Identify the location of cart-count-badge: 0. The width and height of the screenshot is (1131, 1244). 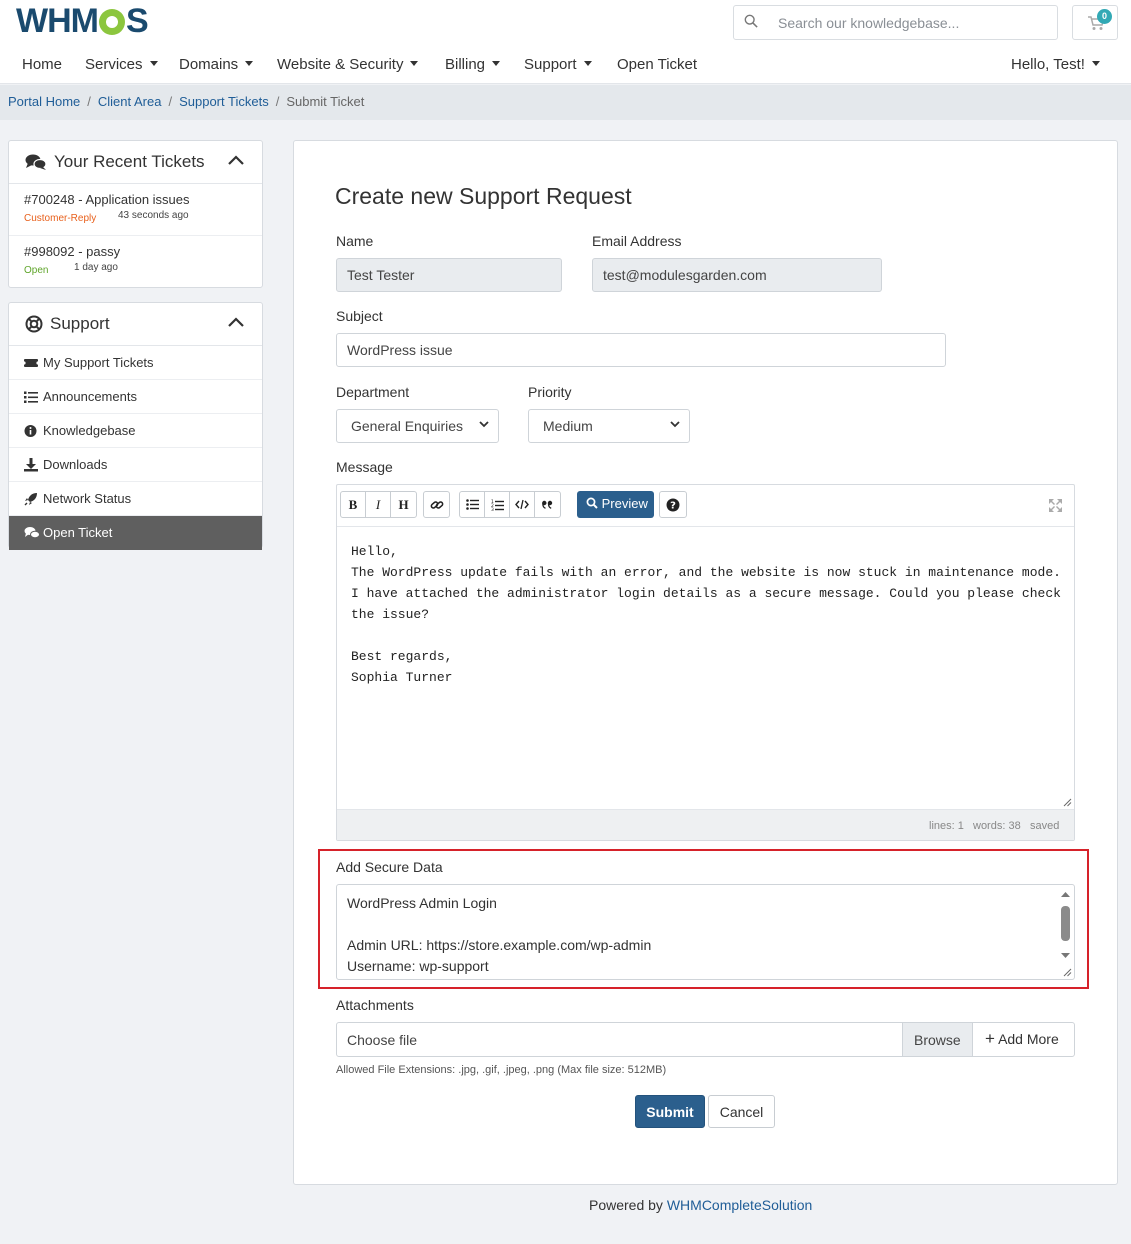
(1104, 16).